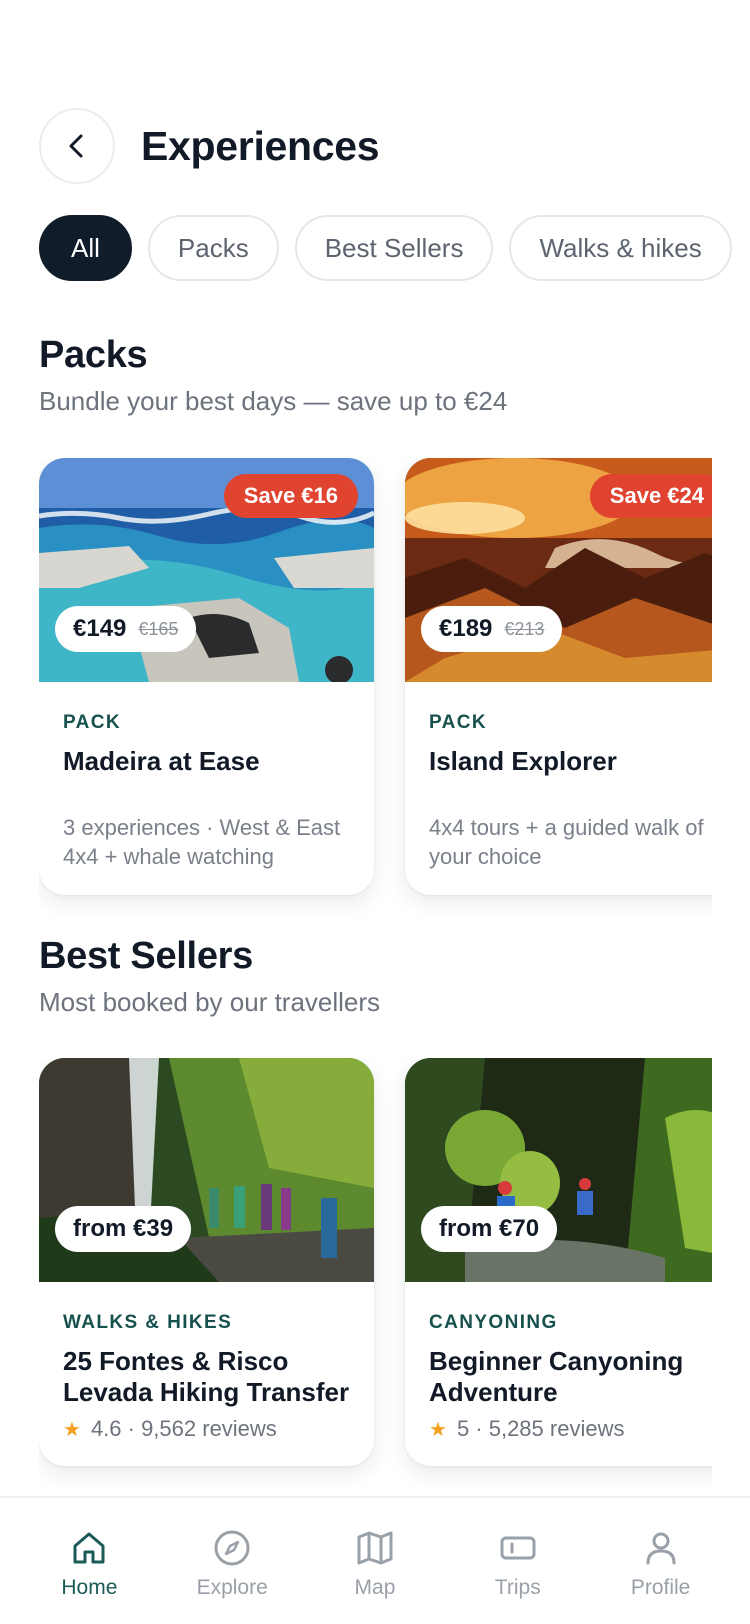 This screenshot has height=1624, width=750. I want to click on price-original: €165, so click(158, 628).